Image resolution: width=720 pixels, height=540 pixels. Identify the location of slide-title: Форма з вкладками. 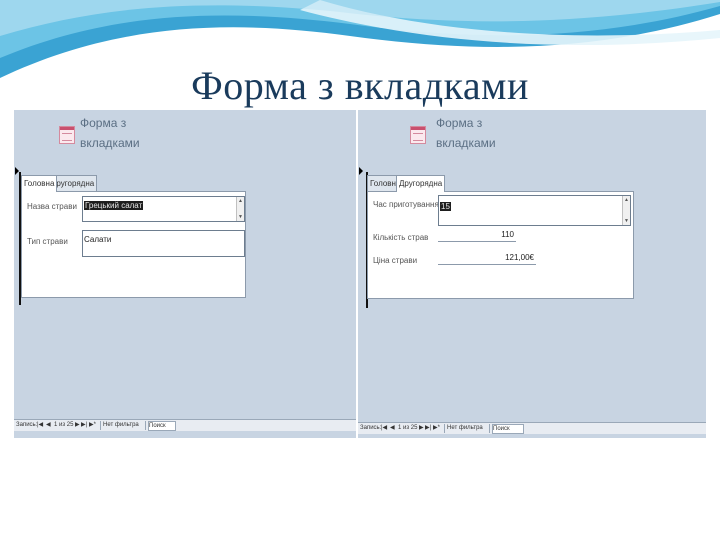
(360, 85).